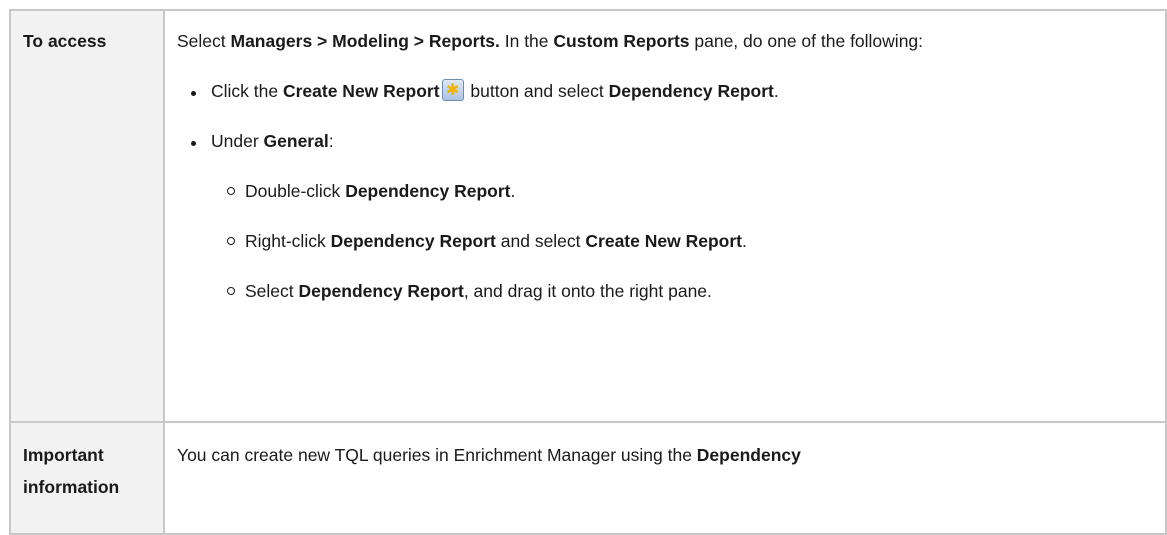 The image size is (1167, 535). What do you see at coordinates (87, 478) in the screenshot?
I see `row-header-important-information: Important information` at bounding box center [87, 478].